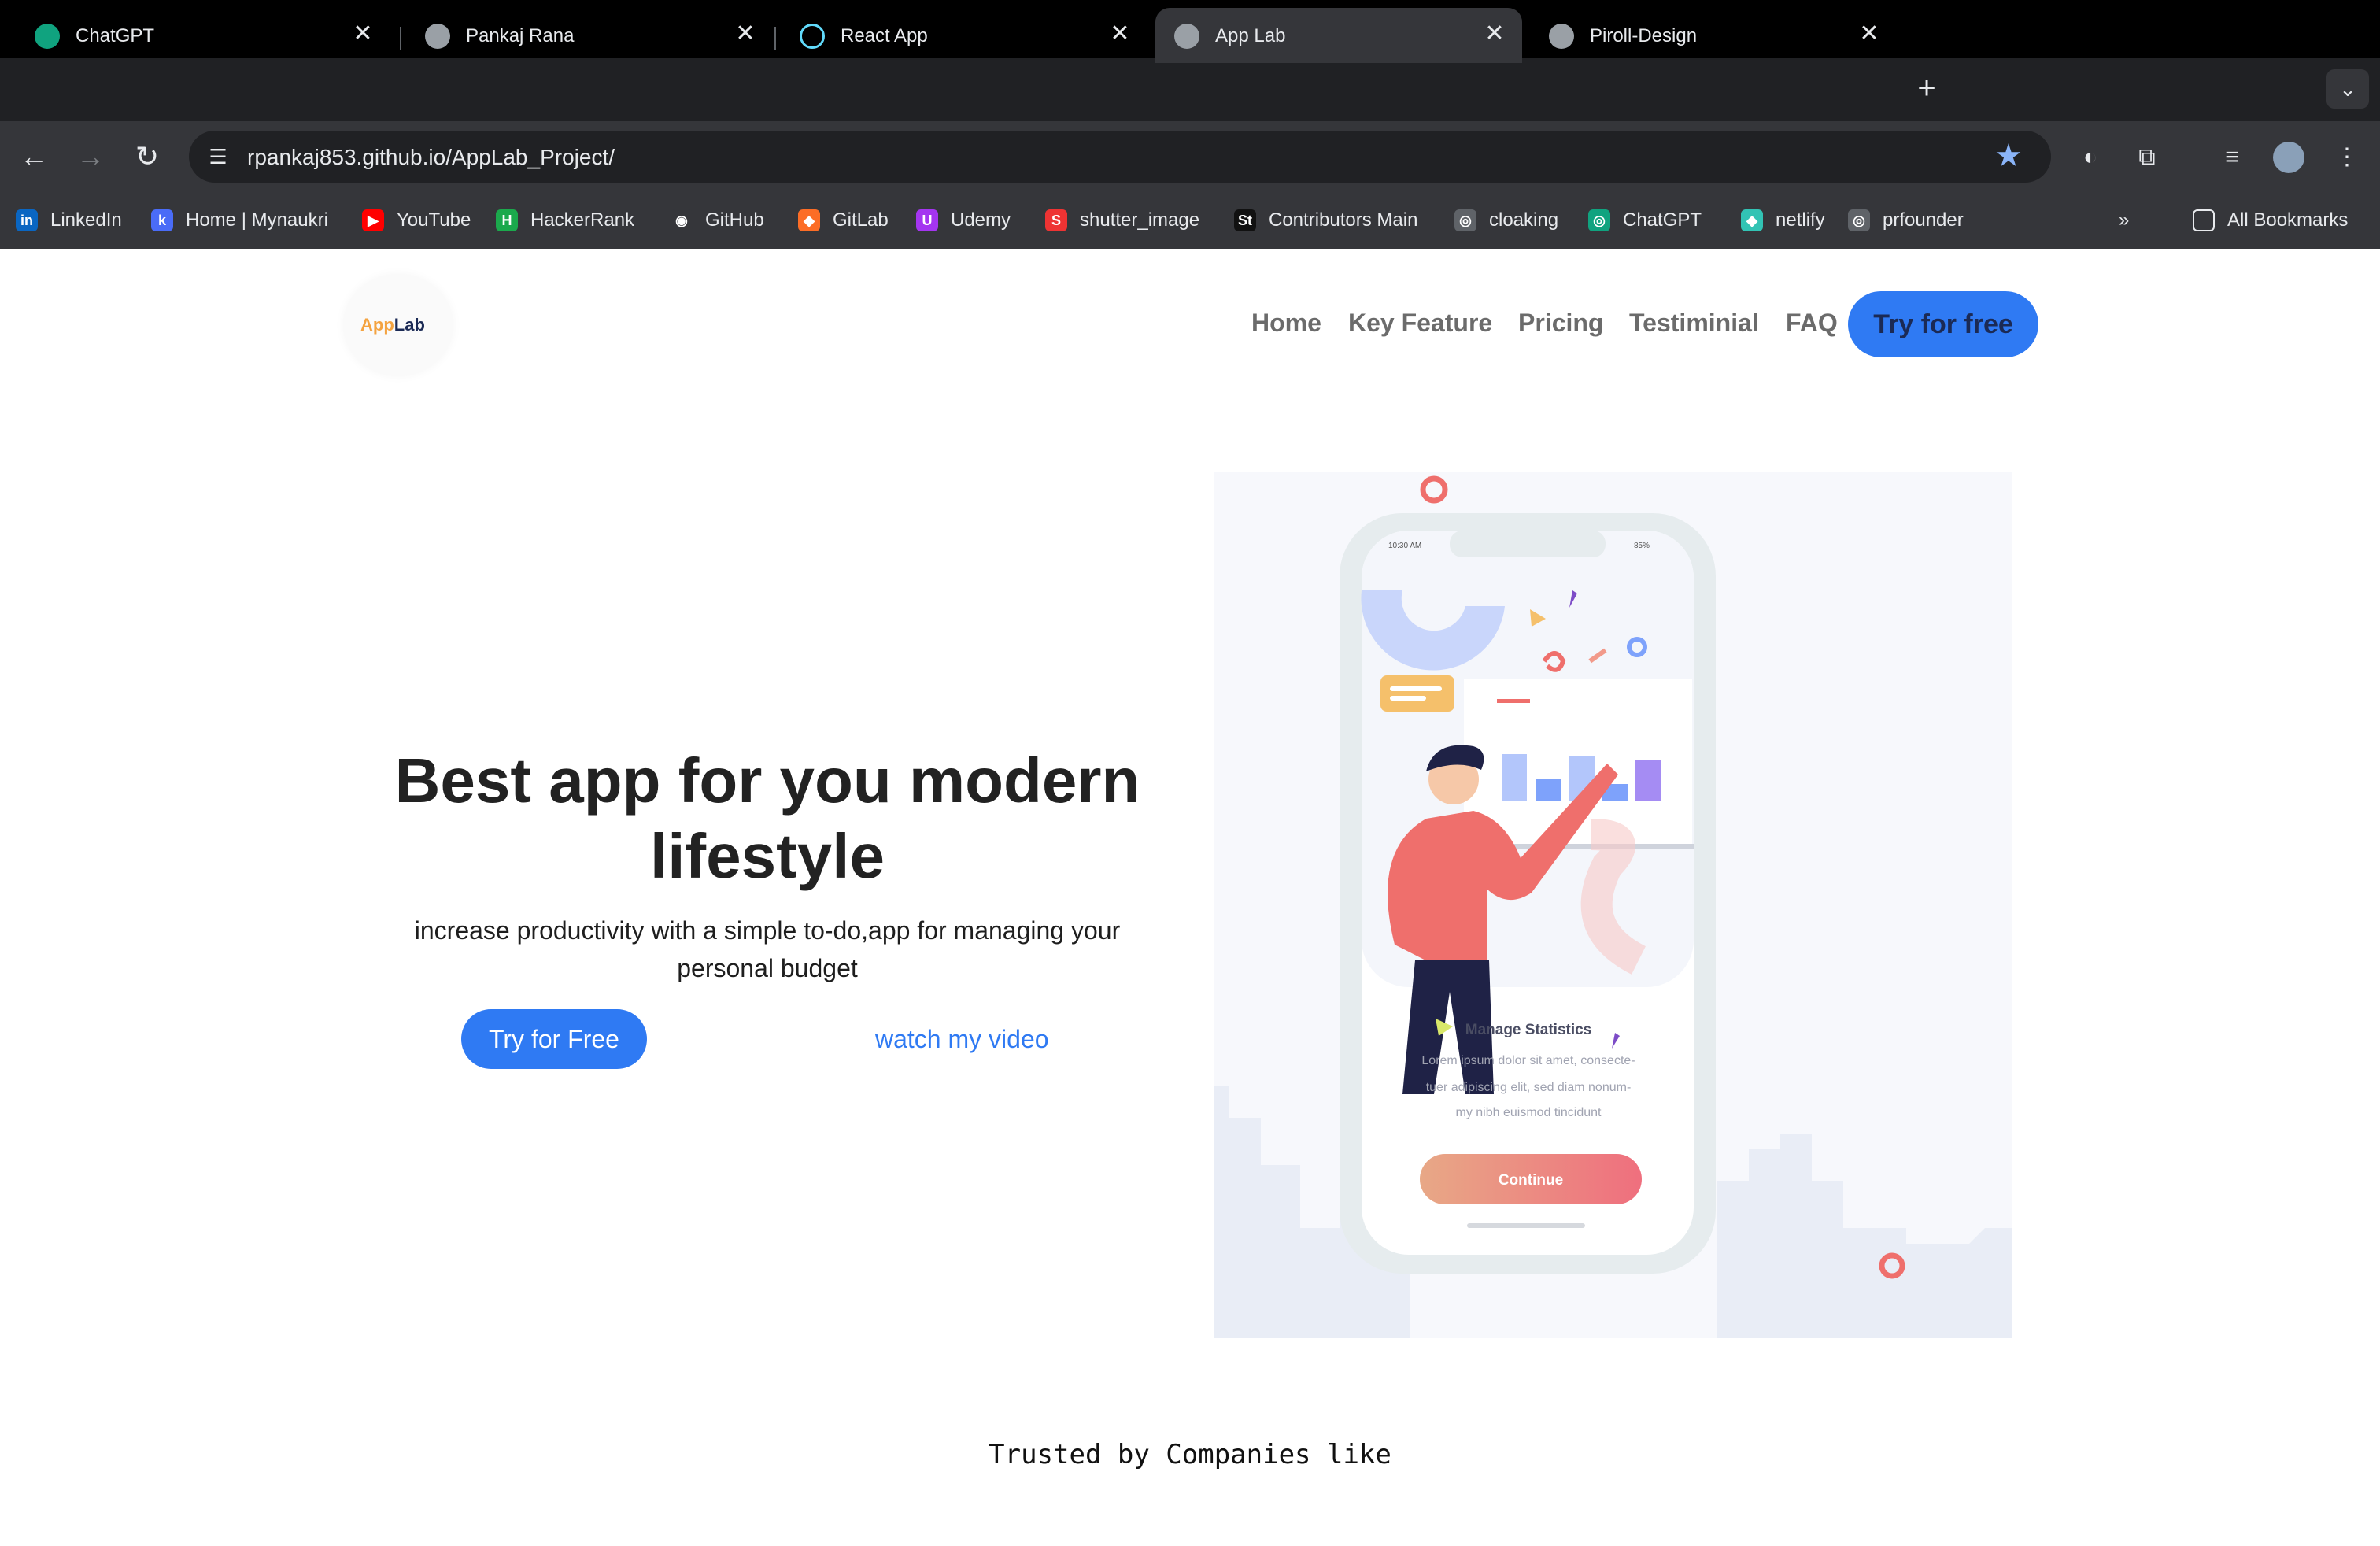 Image resolution: width=2380 pixels, height=1546 pixels. I want to click on bookmark-label: netlify, so click(1800, 220).